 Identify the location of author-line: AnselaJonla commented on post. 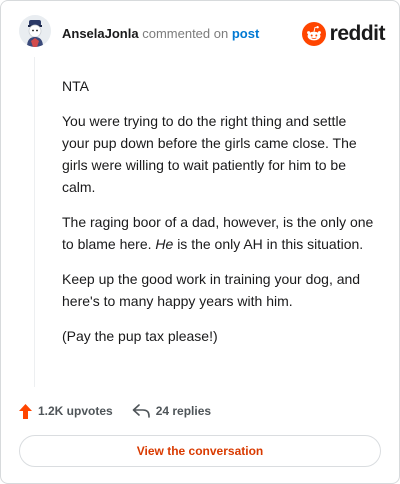
(160, 33).